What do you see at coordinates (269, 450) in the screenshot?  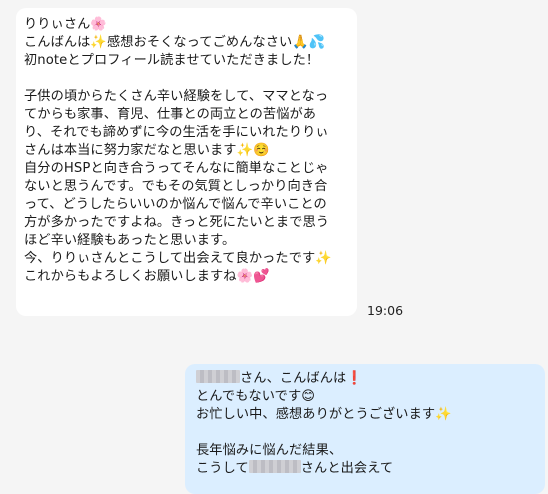 I see `message-line: 長年悩みに悩んだ結果、` at bounding box center [269, 450].